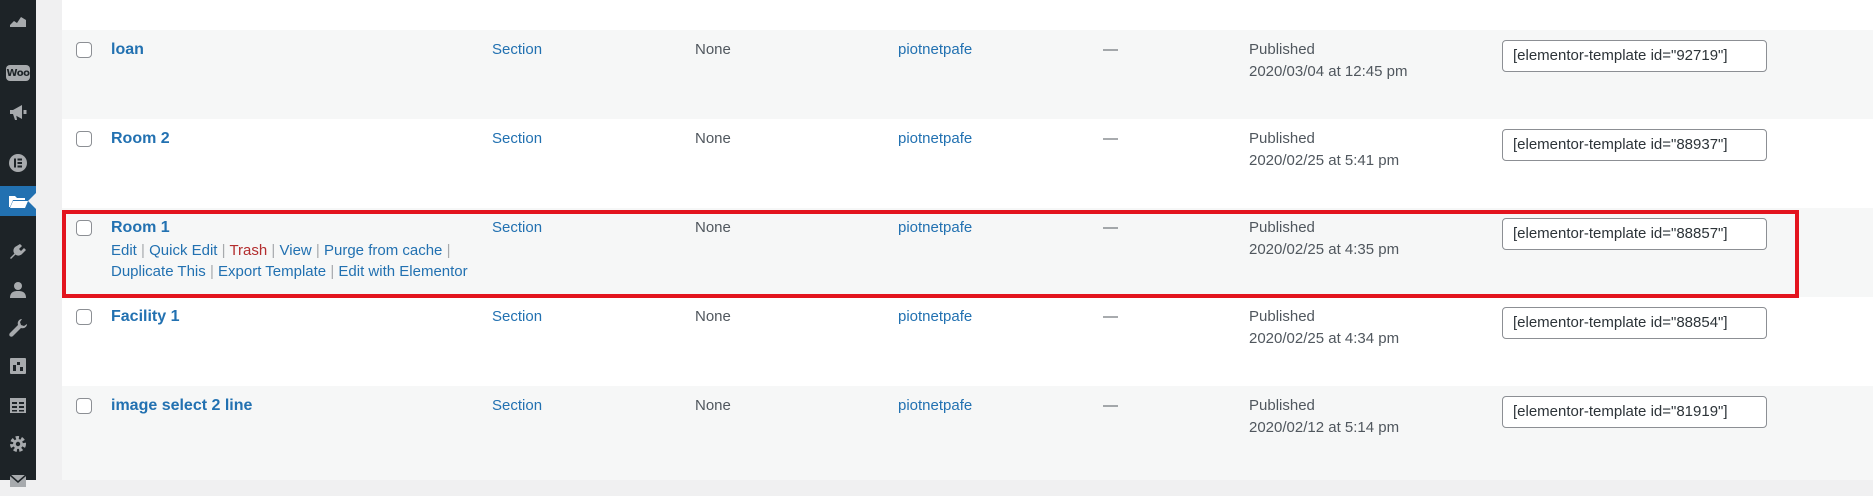 The height and width of the screenshot is (496, 1873). Describe the element at coordinates (18, 366) in the screenshot. I see `add-ons-icon` at that location.